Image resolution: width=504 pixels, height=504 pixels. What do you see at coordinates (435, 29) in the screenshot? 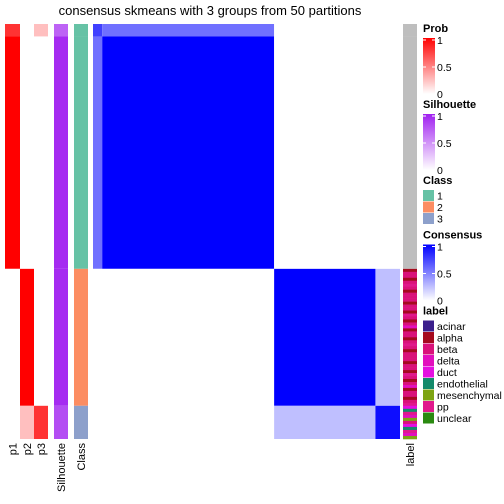
I see `legend-title: Prob` at bounding box center [435, 29].